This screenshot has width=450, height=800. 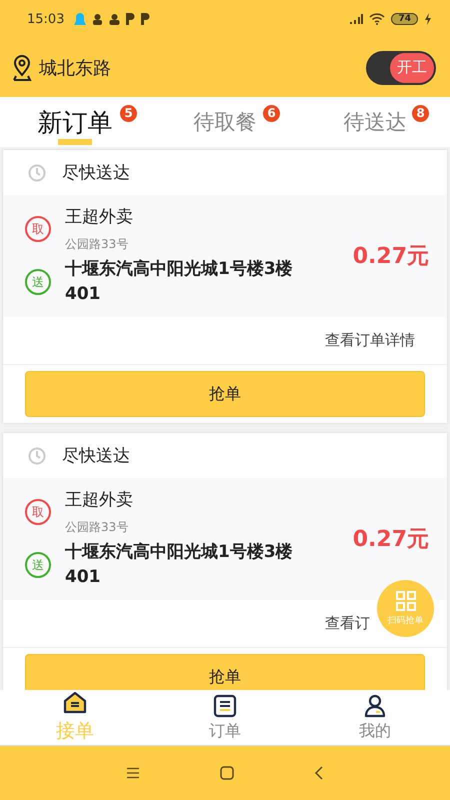 What do you see at coordinates (319, 773) in the screenshot?
I see `back-icon` at bounding box center [319, 773].